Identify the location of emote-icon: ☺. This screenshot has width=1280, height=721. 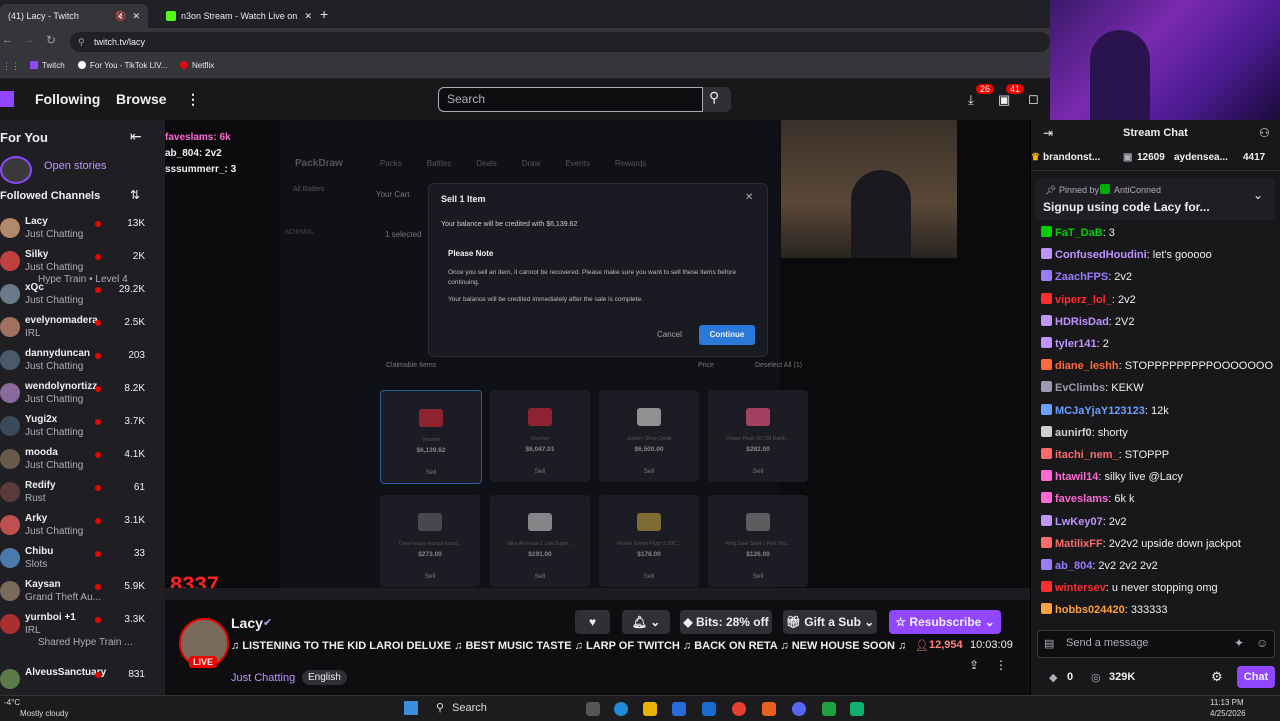
(1262, 643).